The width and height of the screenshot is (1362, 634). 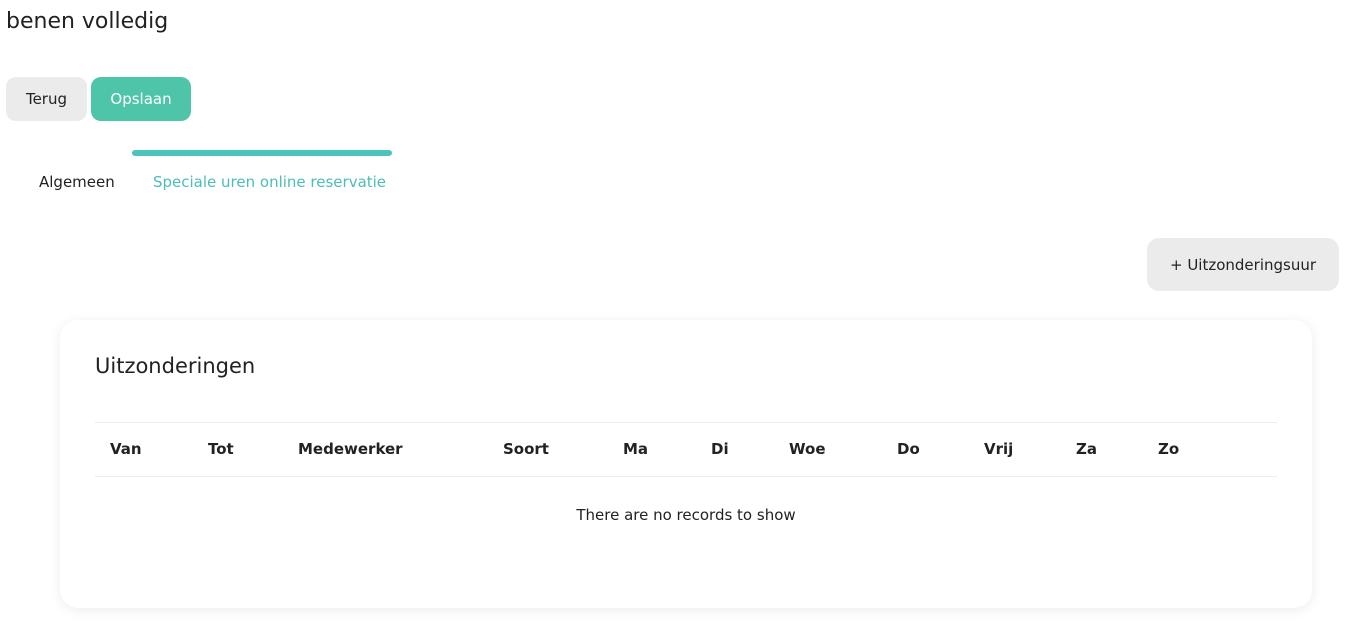 I want to click on column-header-van: Van, so click(x=126, y=449).